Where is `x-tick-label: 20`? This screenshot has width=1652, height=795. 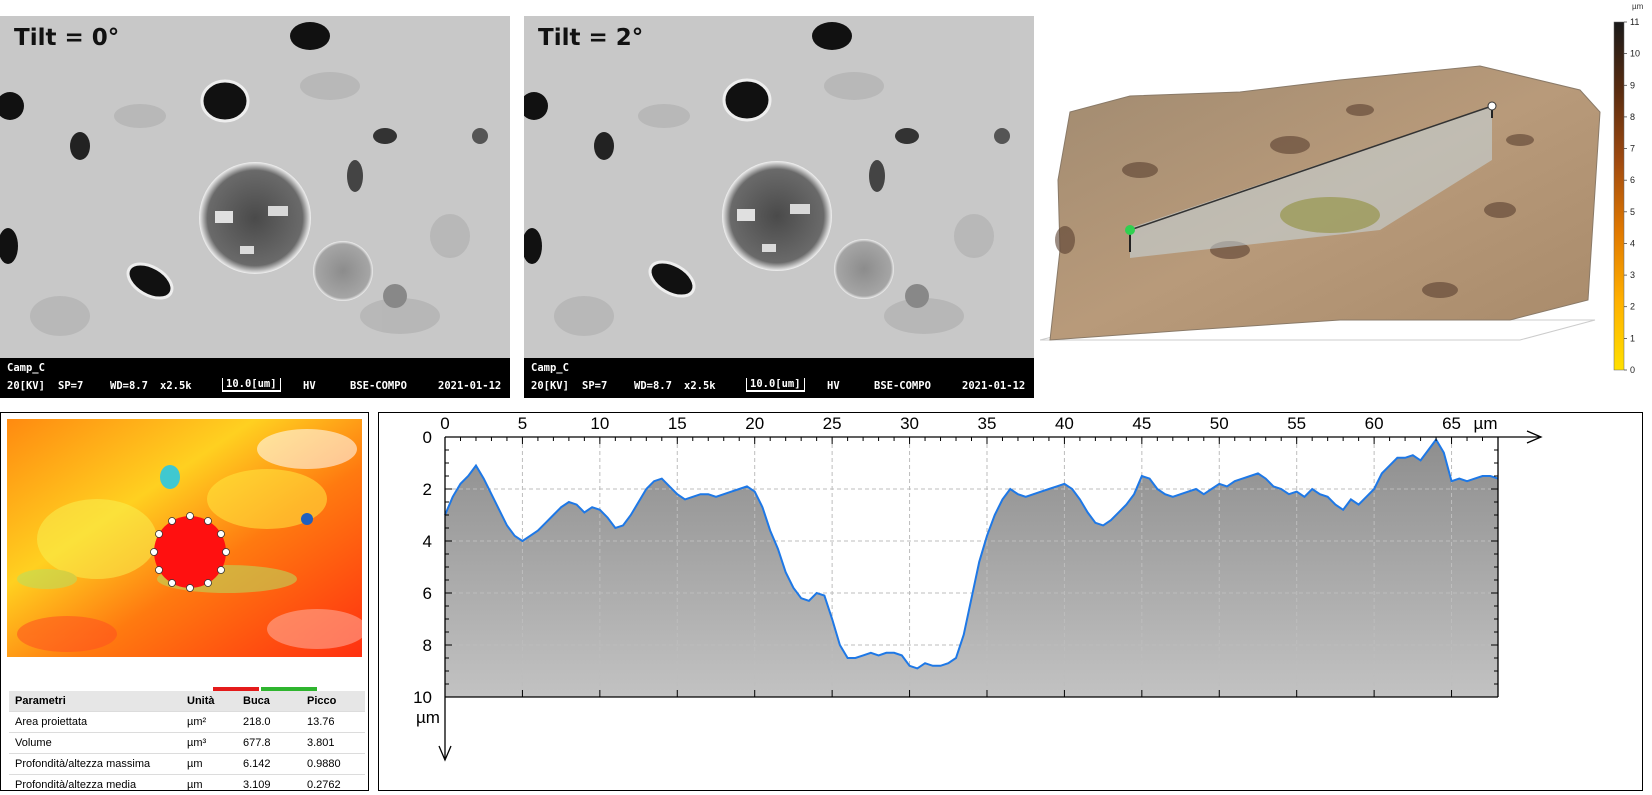
x-tick-label: 20 is located at coordinates (754, 423).